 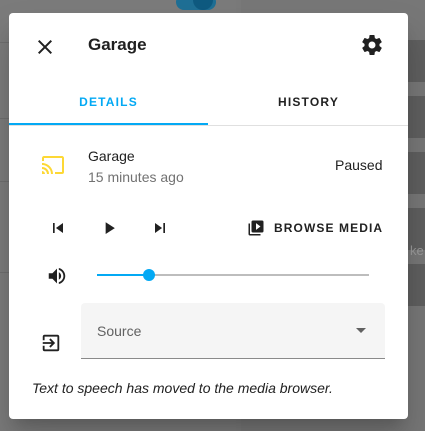 I want to click on tab-history: HISTORY, so click(x=308, y=105).